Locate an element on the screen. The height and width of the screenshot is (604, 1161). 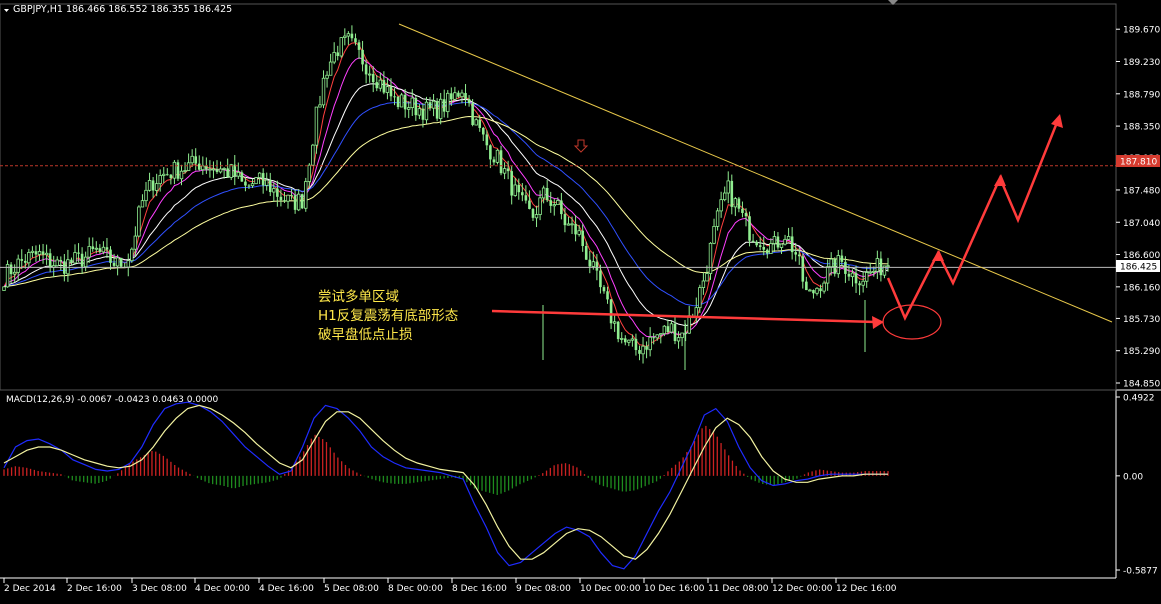
time-tick-label: 8 Dec 00:00 is located at coordinates (415, 589).